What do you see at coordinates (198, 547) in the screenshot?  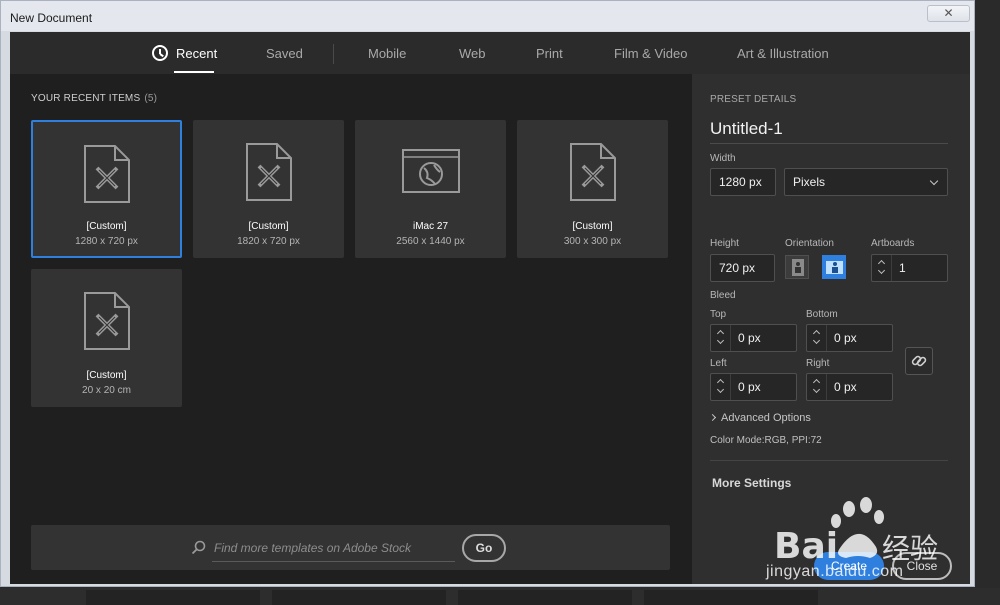 I see `search-icon` at bounding box center [198, 547].